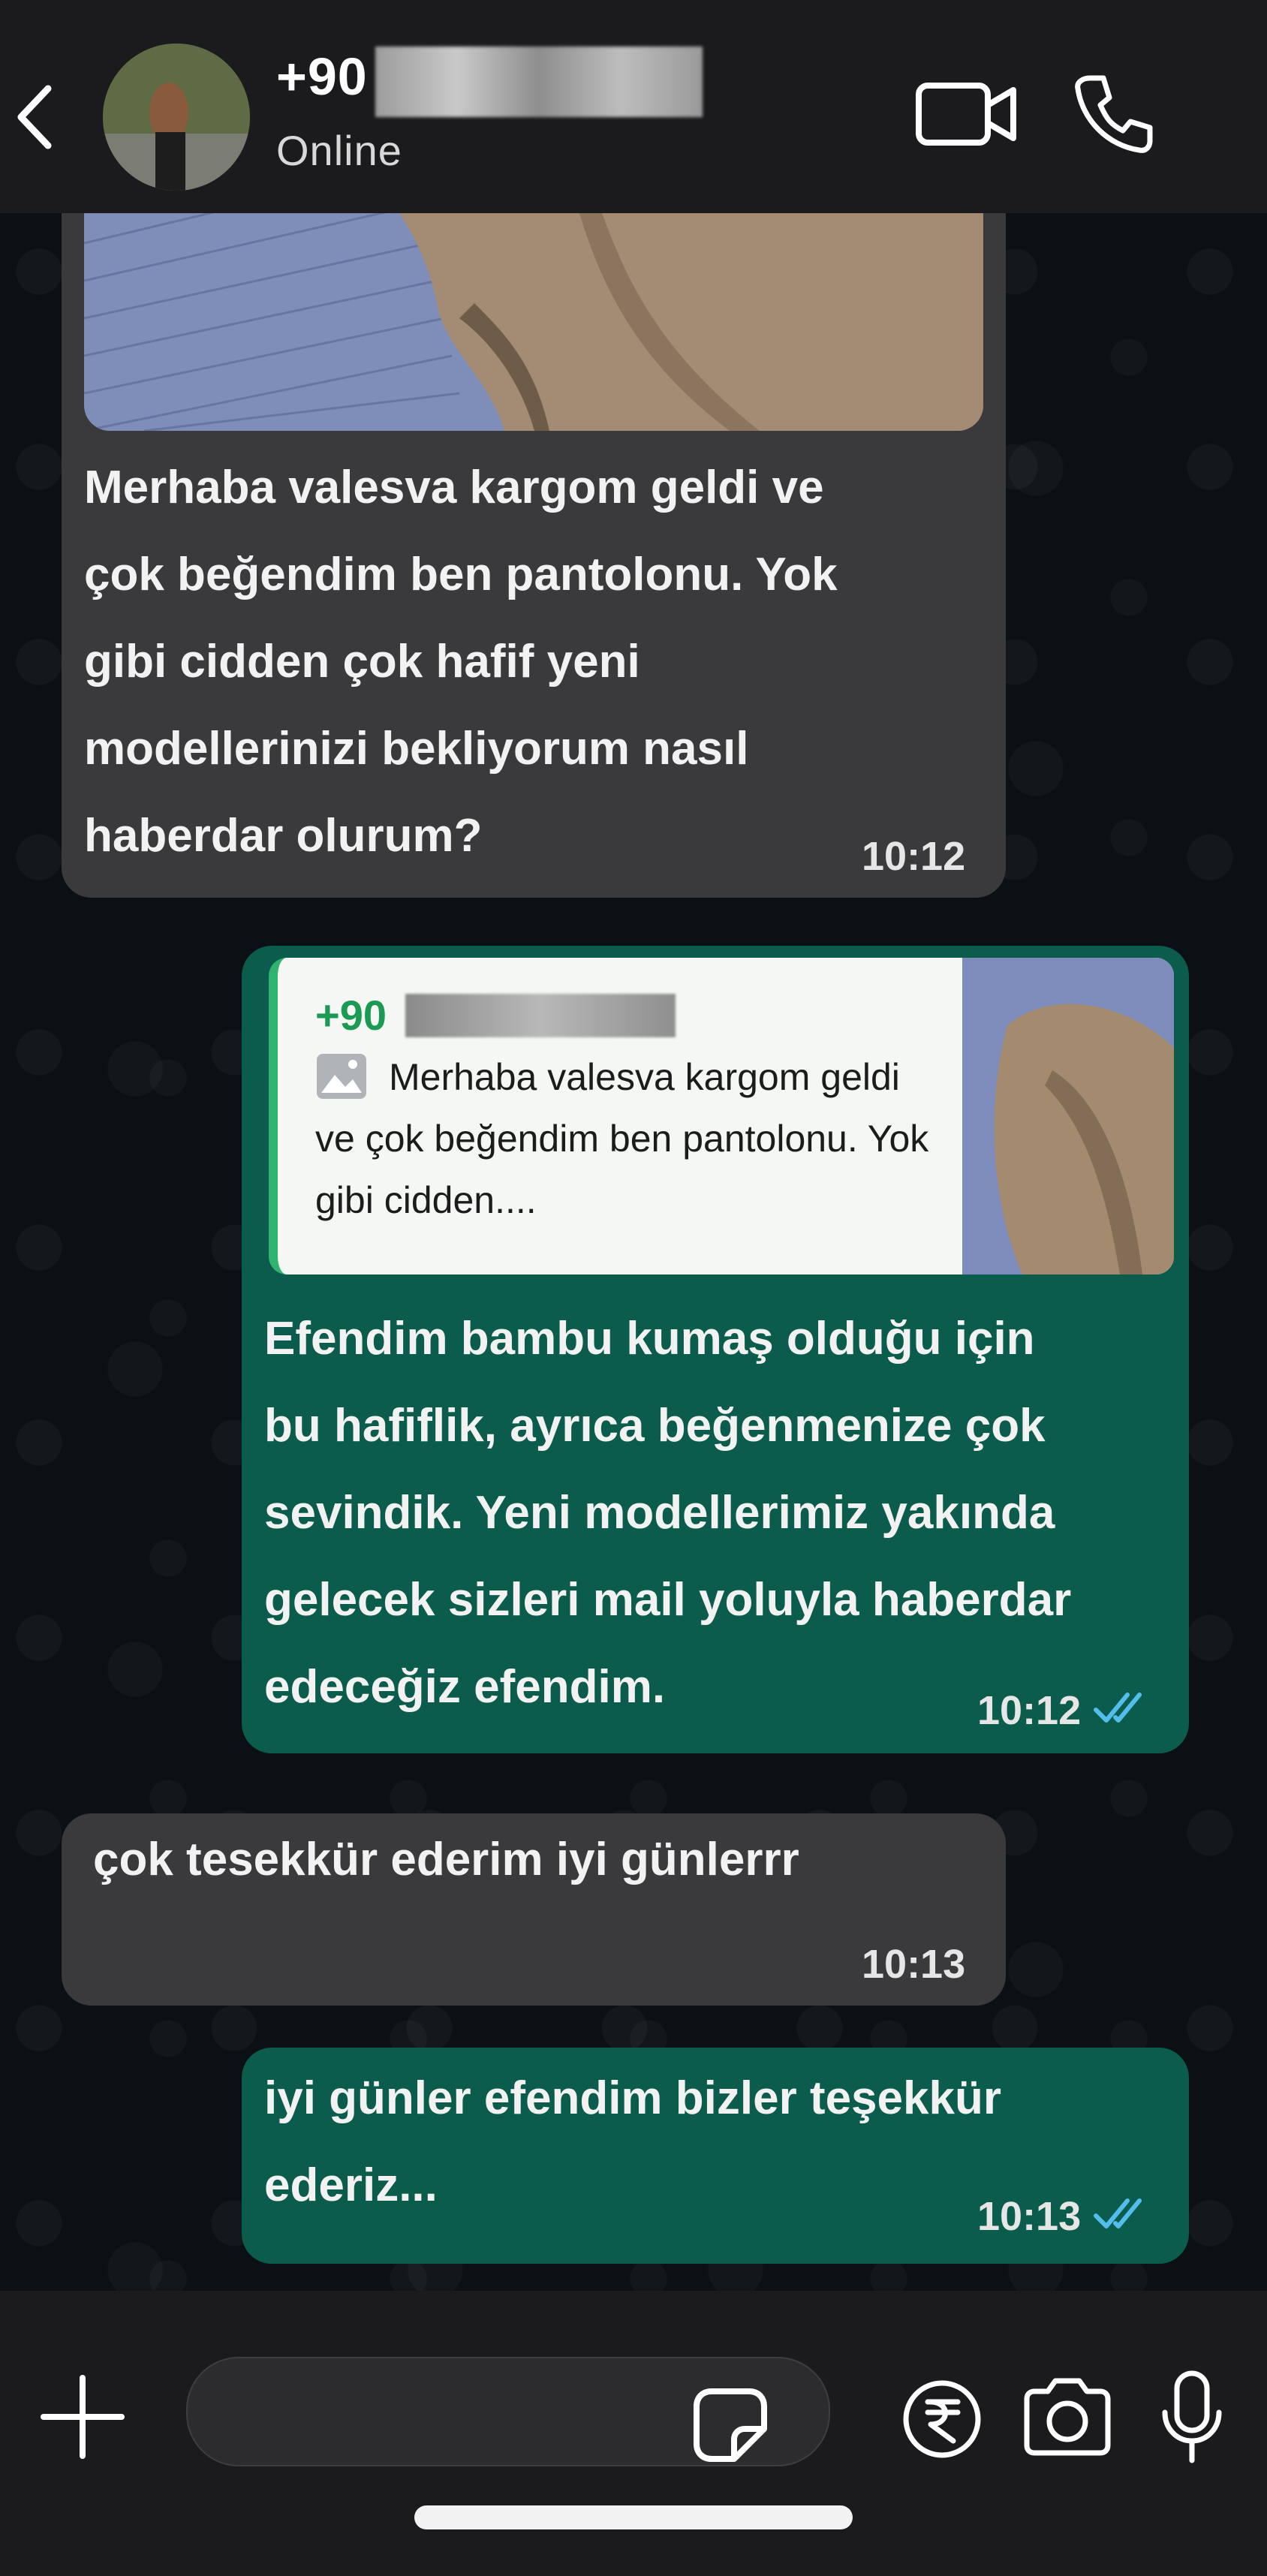 Image resolution: width=1267 pixels, height=2576 pixels. Describe the element at coordinates (534, 1909) in the screenshot. I see `message-bubble-incoming: çok tesekkür ederim iyi günlerrr 10:13` at that location.